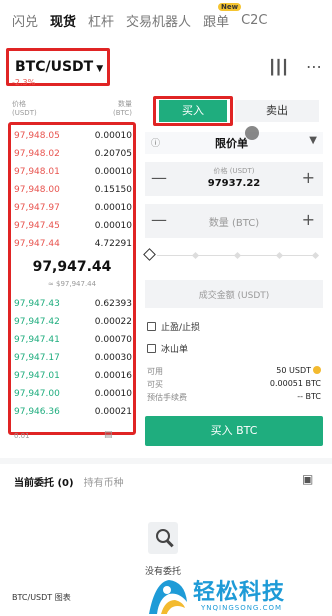  I want to click on iceberg-checkbox-row: 冰山单, so click(167, 348).